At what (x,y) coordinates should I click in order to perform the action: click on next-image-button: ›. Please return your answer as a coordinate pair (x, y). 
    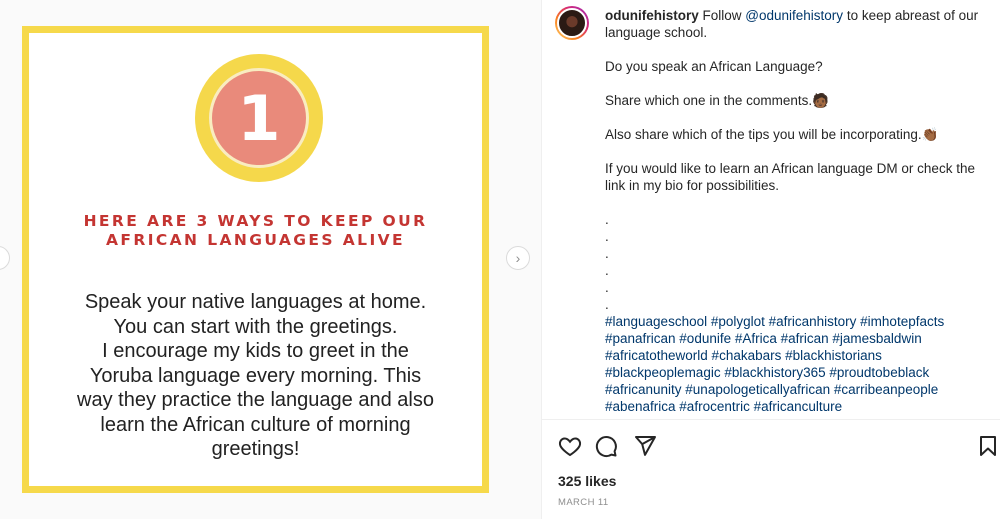
    Looking at the image, I should click on (518, 258).